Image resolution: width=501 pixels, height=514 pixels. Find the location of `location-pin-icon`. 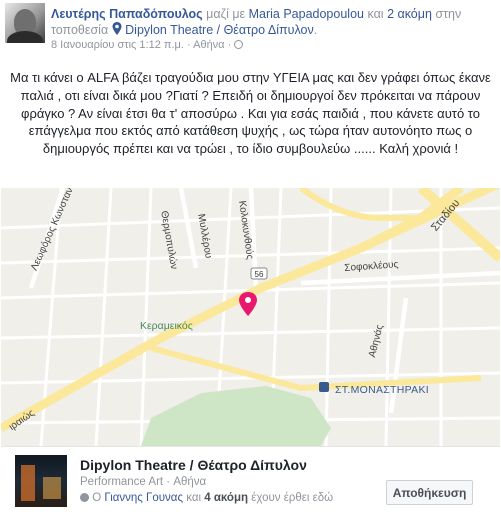

location-pin-icon is located at coordinates (117, 28).